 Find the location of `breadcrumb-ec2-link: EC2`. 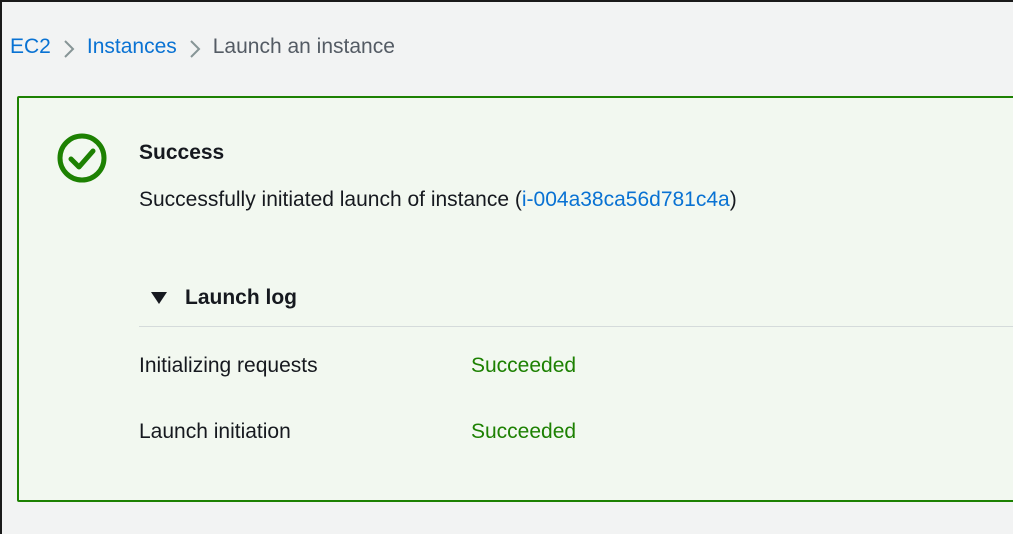

breadcrumb-ec2-link: EC2 is located at coordinates (30, 47).